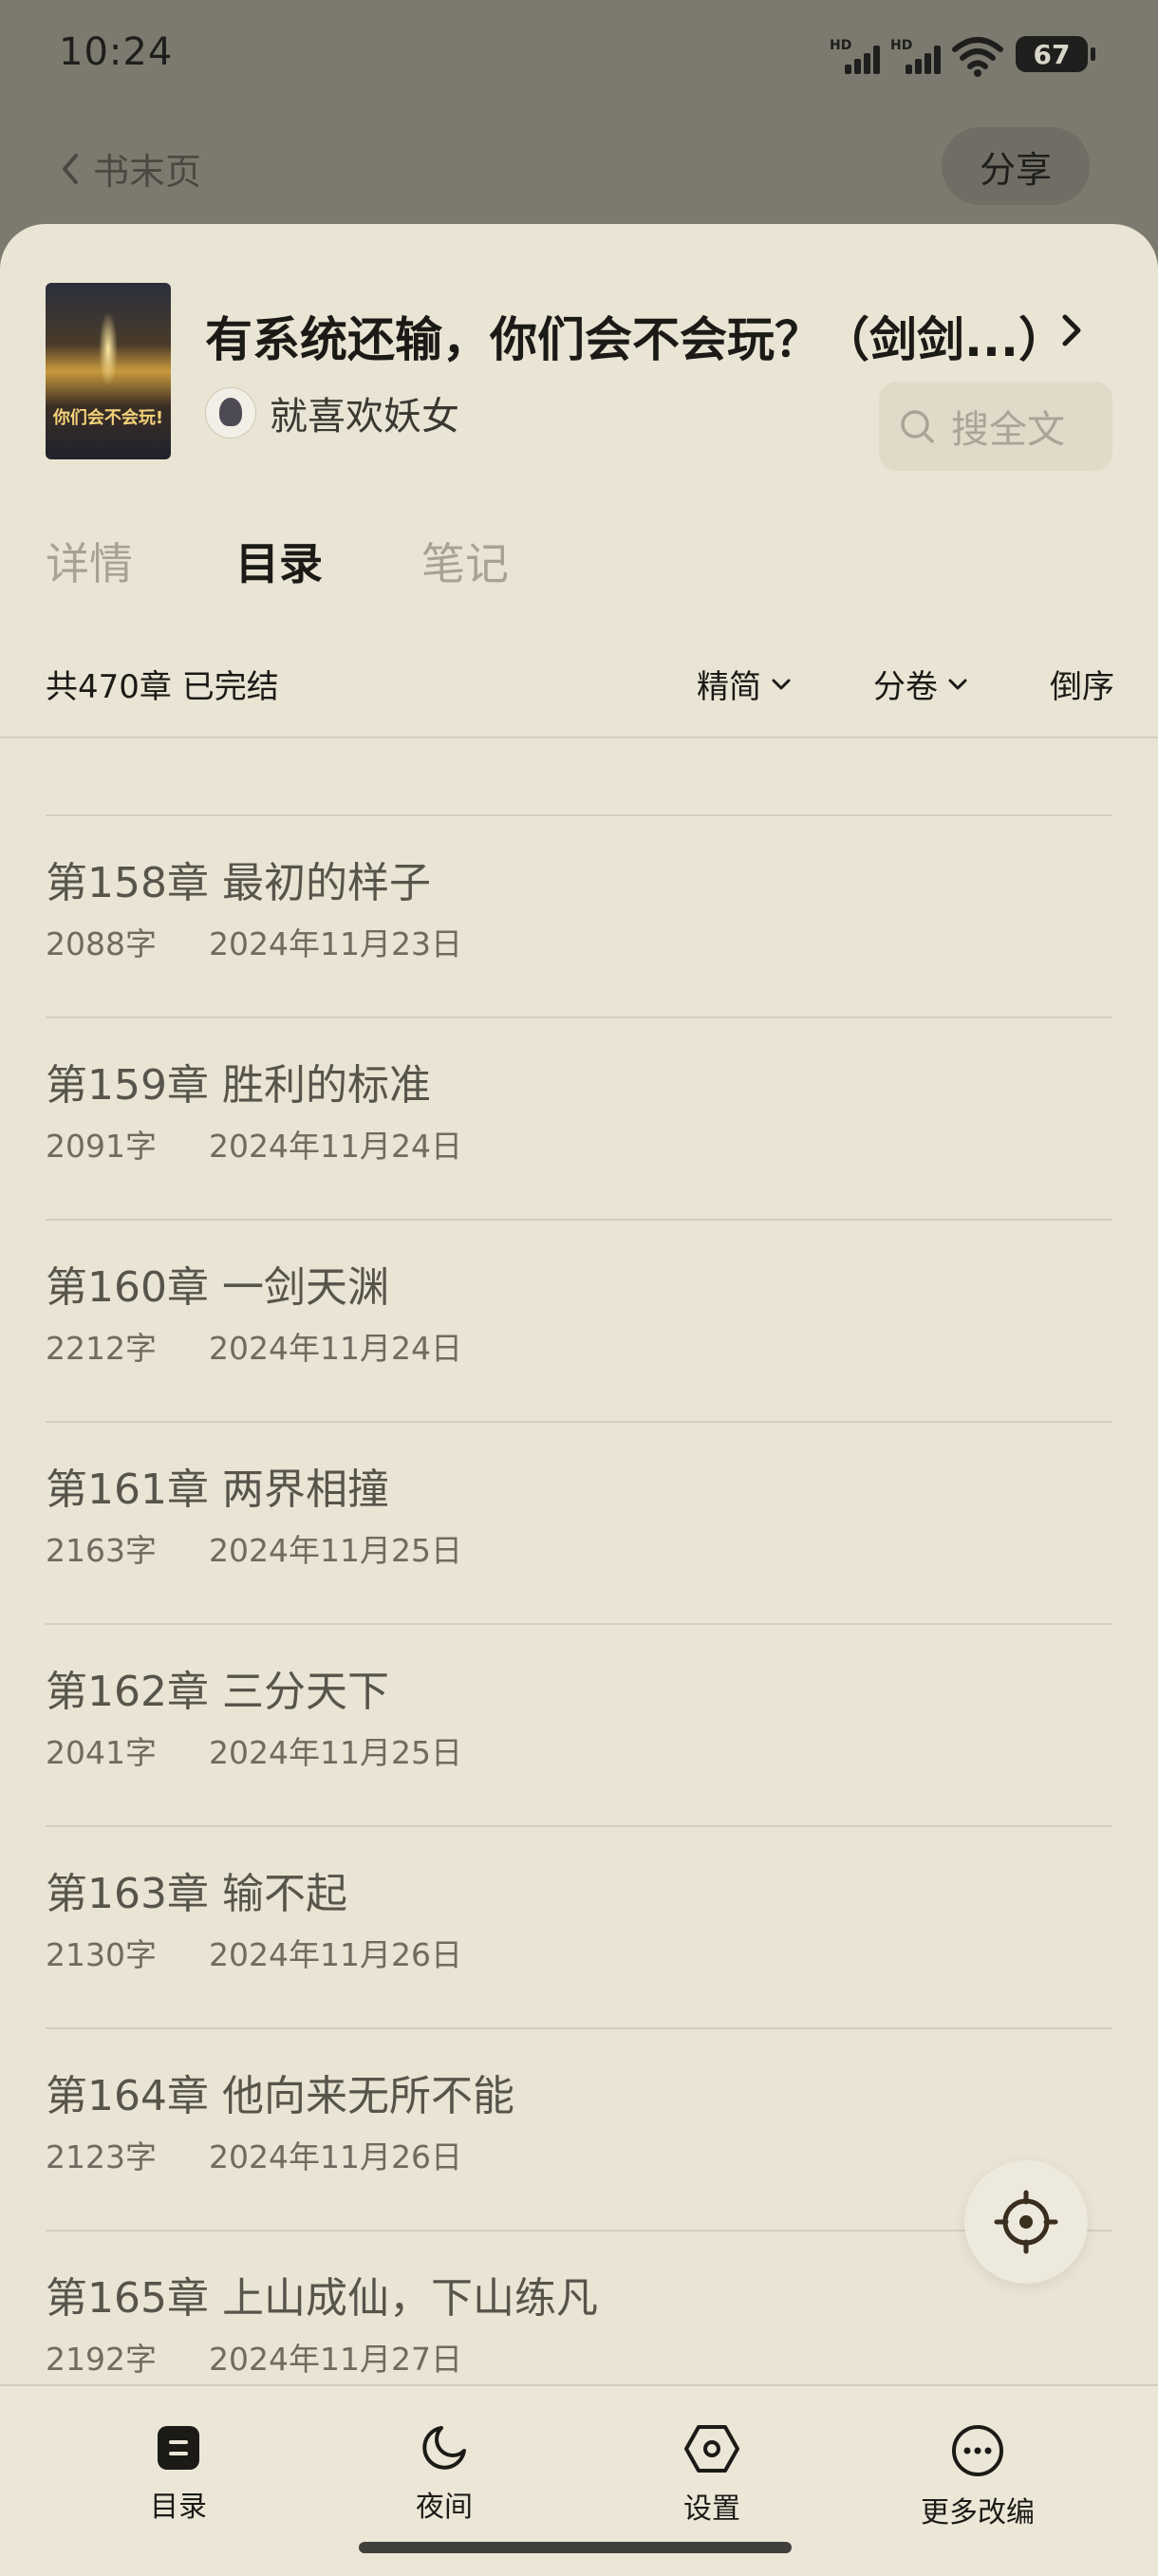 This screenshot has width=1158, height=2576. What do you see at coordinates (230, 413) in the screenshot?
I see `author-avatar` at bounding box center [230, 413].